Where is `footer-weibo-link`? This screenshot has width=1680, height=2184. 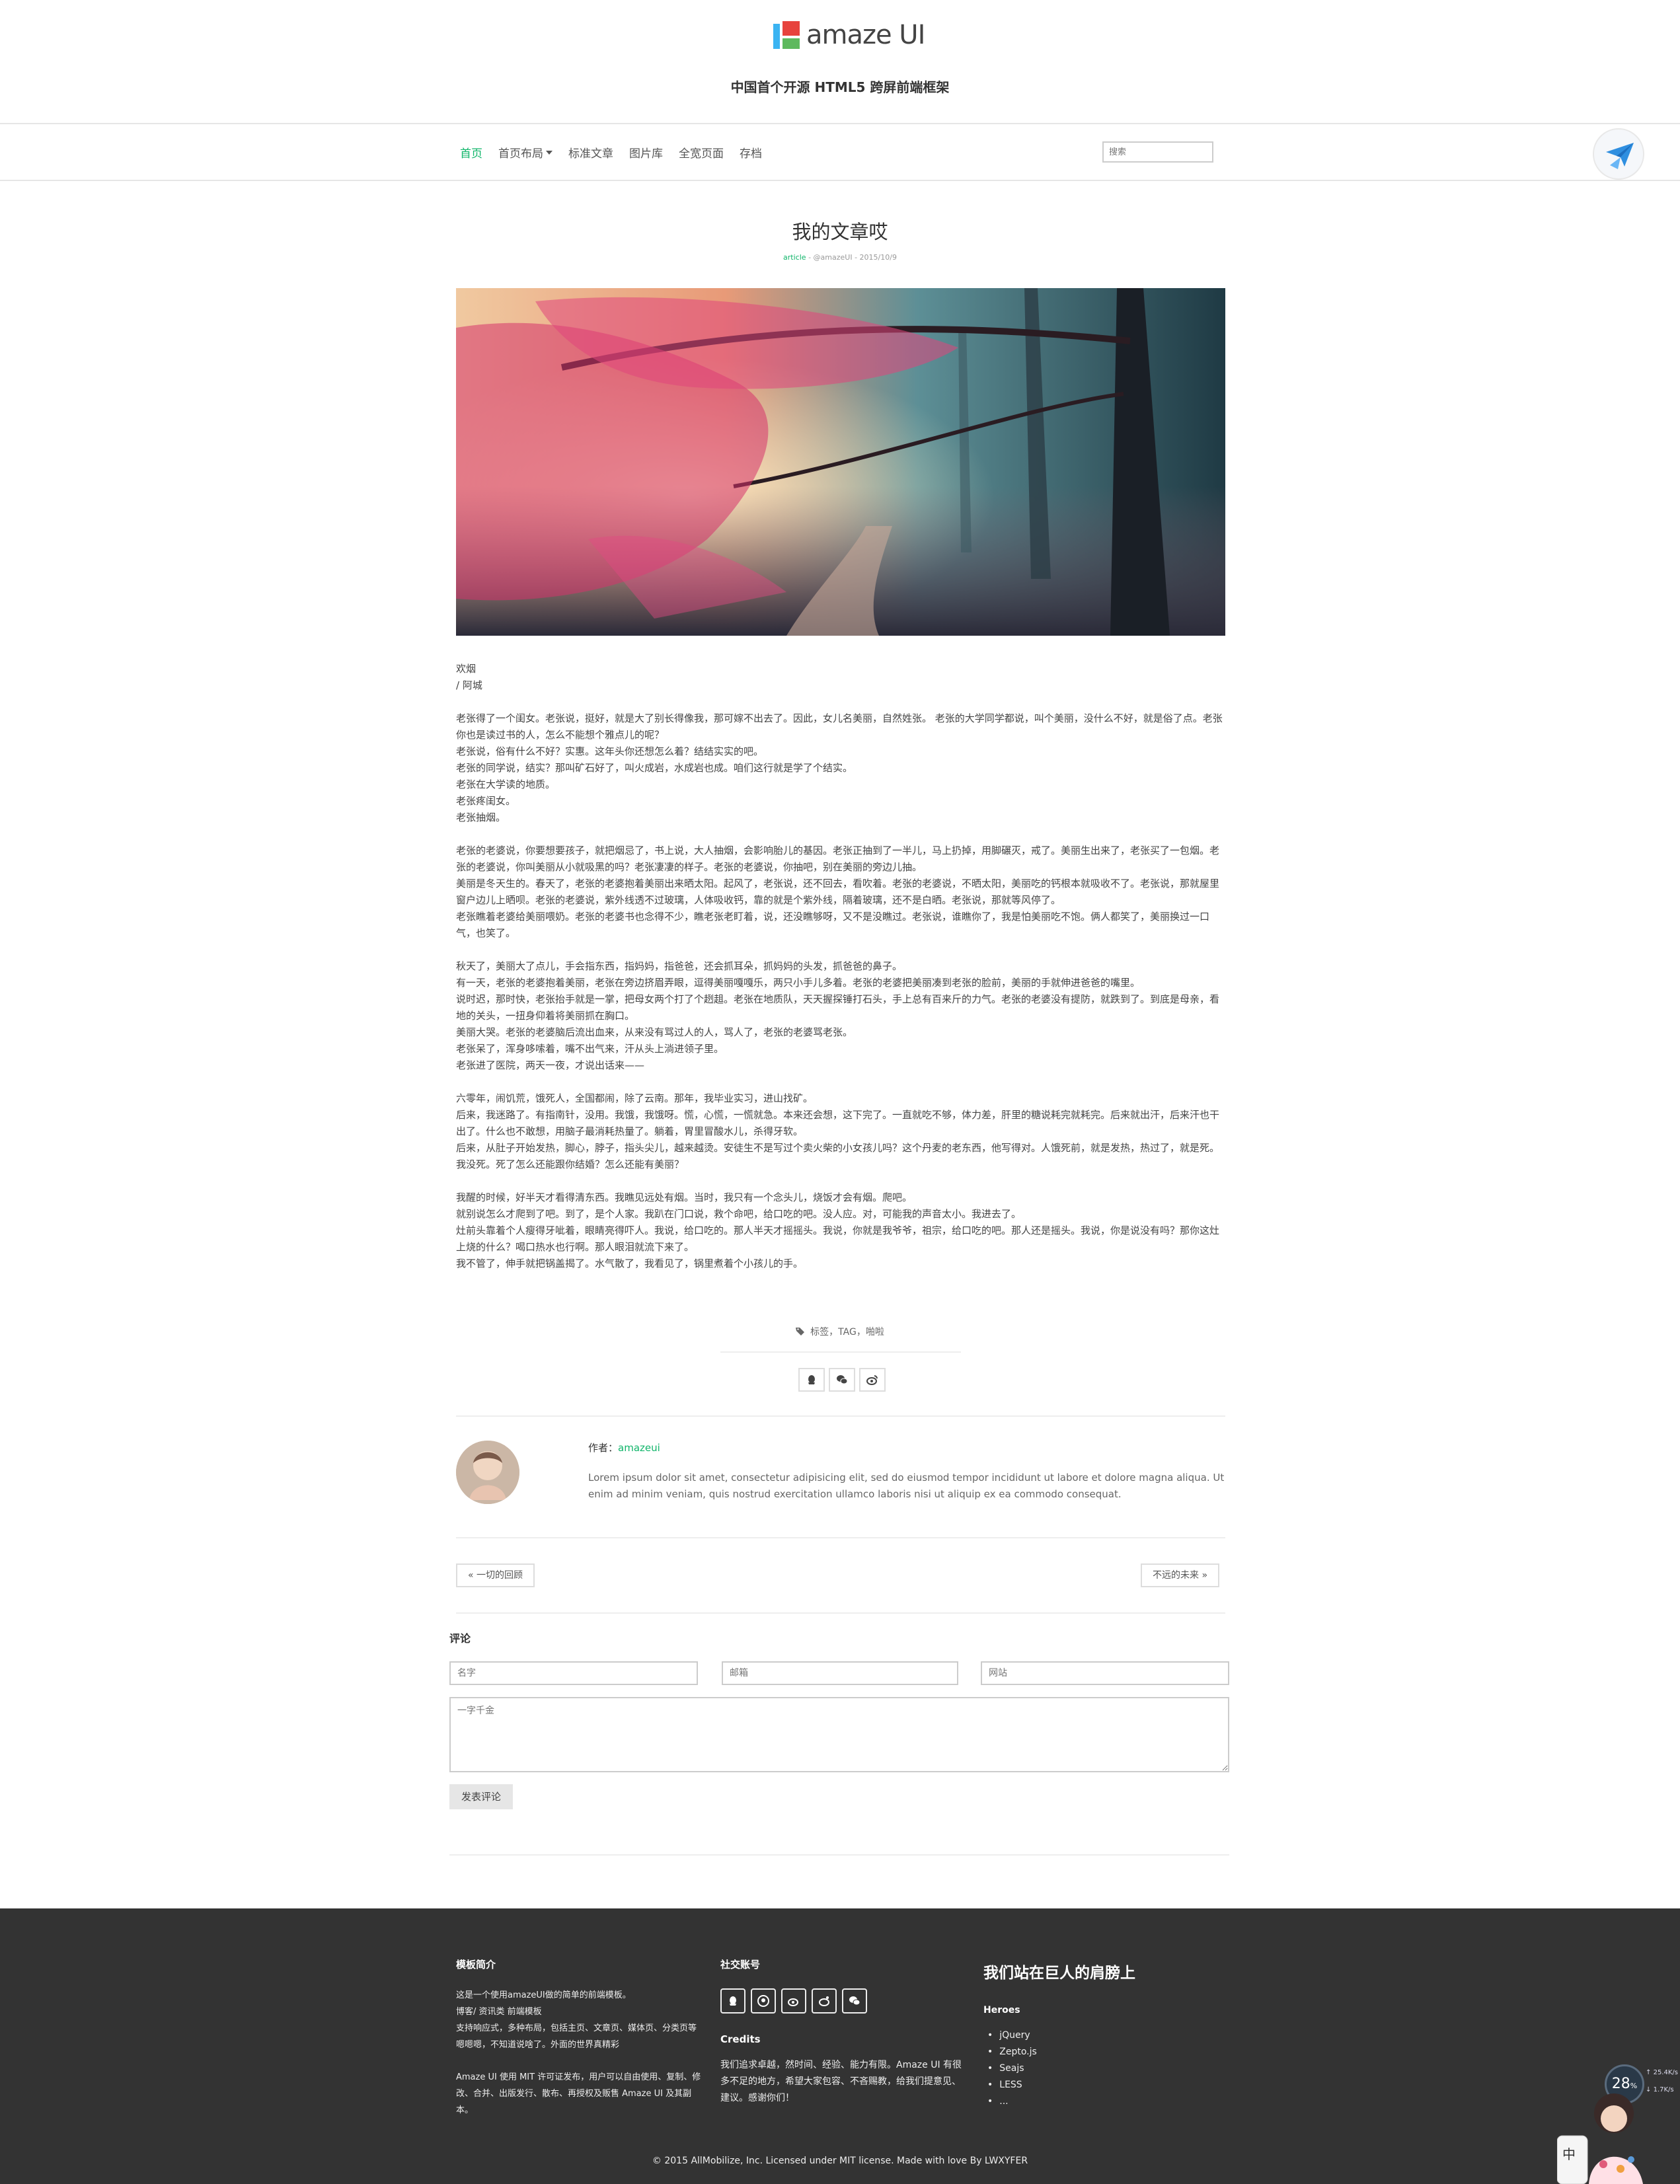 footer-weibo-link is located at coordinates (793, 2001).